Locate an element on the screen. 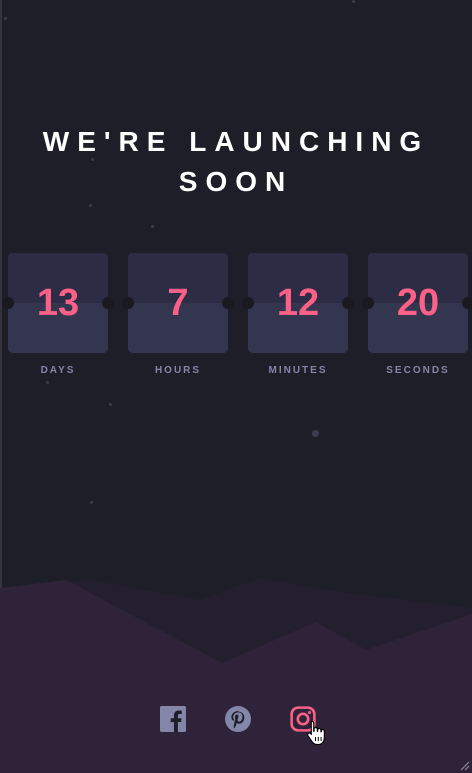 Image resolution: width=472 pixels, height=773 pixels. pinterest-icon is located at coordinates (238, 719).